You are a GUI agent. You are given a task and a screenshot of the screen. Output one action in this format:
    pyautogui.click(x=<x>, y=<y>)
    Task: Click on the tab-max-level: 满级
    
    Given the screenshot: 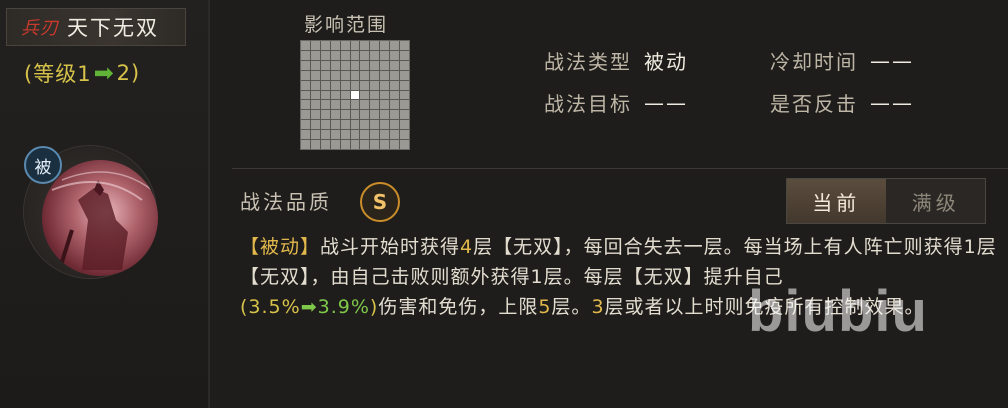 What is the action you would take?
    pyautogui.click(x=936, y=201)
    